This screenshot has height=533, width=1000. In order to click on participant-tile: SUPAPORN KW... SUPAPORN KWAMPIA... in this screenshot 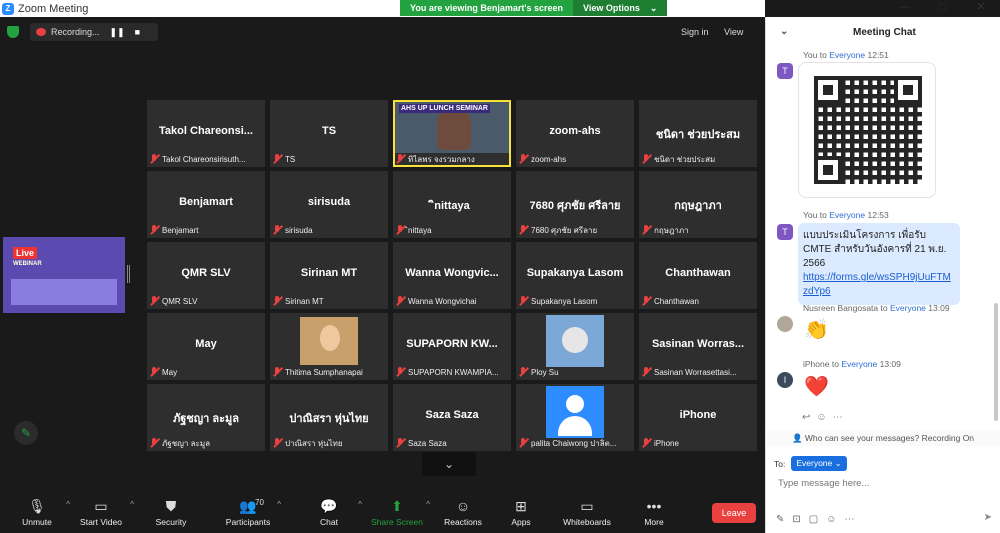, I will do `click(452, 346)`.